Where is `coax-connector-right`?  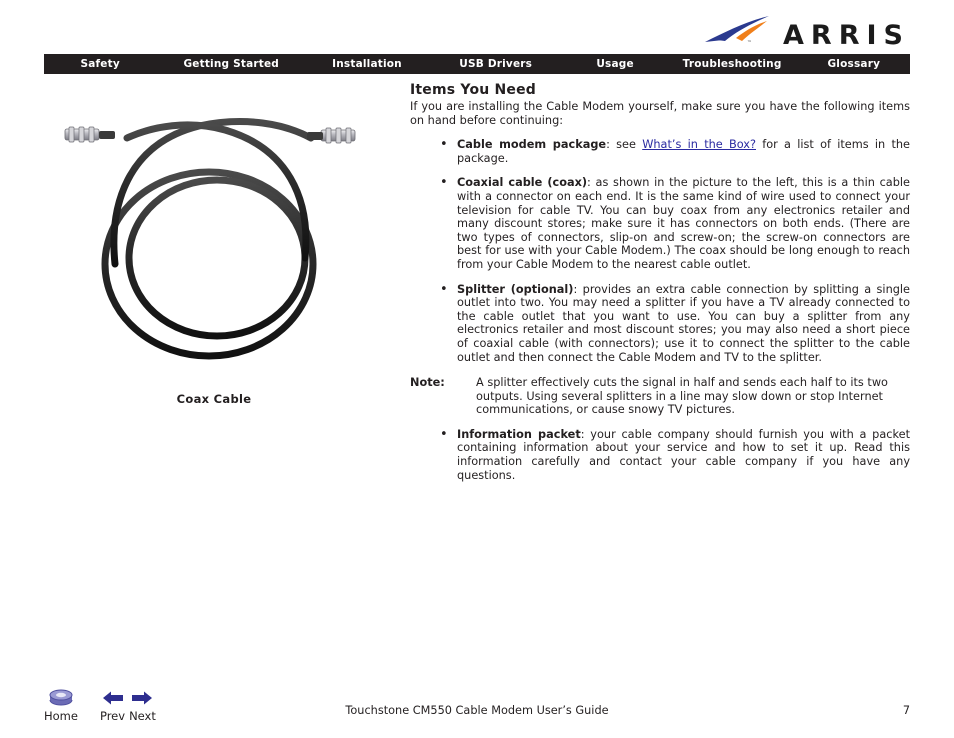 coax-connector-right is located at coordinates (331, 135).